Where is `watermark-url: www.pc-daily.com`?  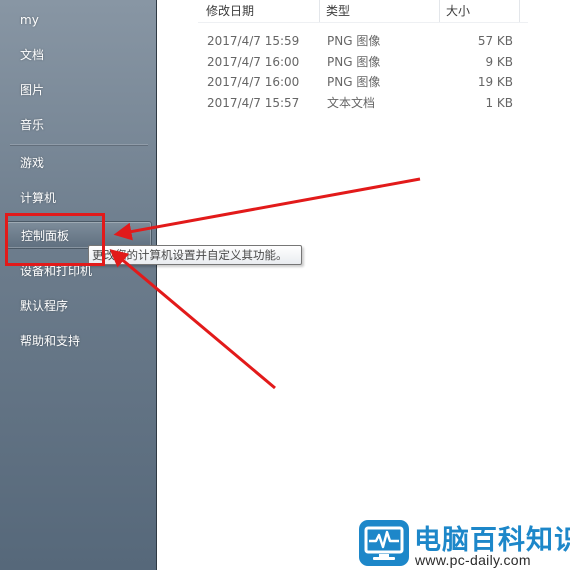
watermark-url: www.pc-daily.com is located at coordinates (473, 560).